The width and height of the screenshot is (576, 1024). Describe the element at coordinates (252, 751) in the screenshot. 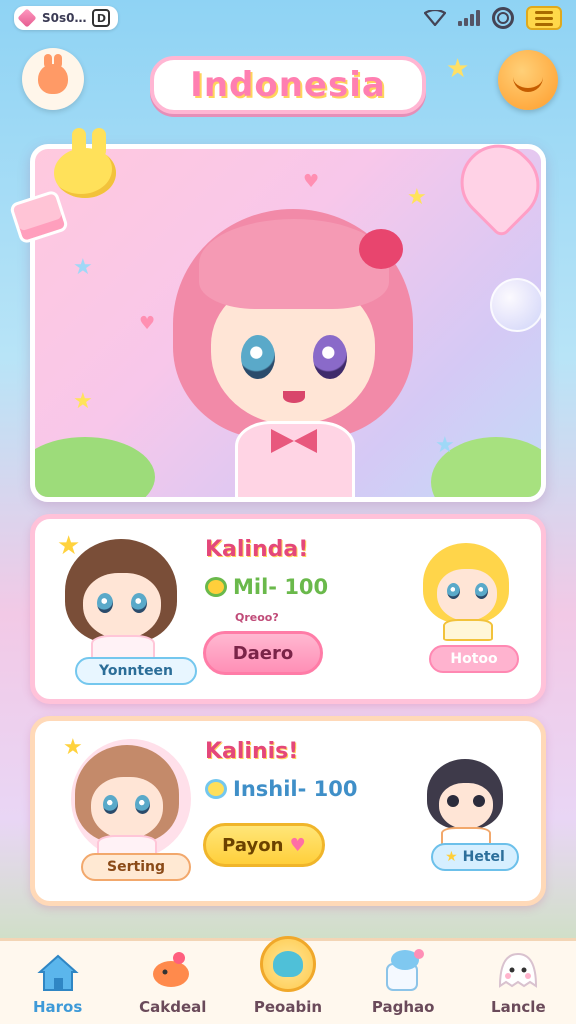

I see `friend-name: Kalinis!` at that location.